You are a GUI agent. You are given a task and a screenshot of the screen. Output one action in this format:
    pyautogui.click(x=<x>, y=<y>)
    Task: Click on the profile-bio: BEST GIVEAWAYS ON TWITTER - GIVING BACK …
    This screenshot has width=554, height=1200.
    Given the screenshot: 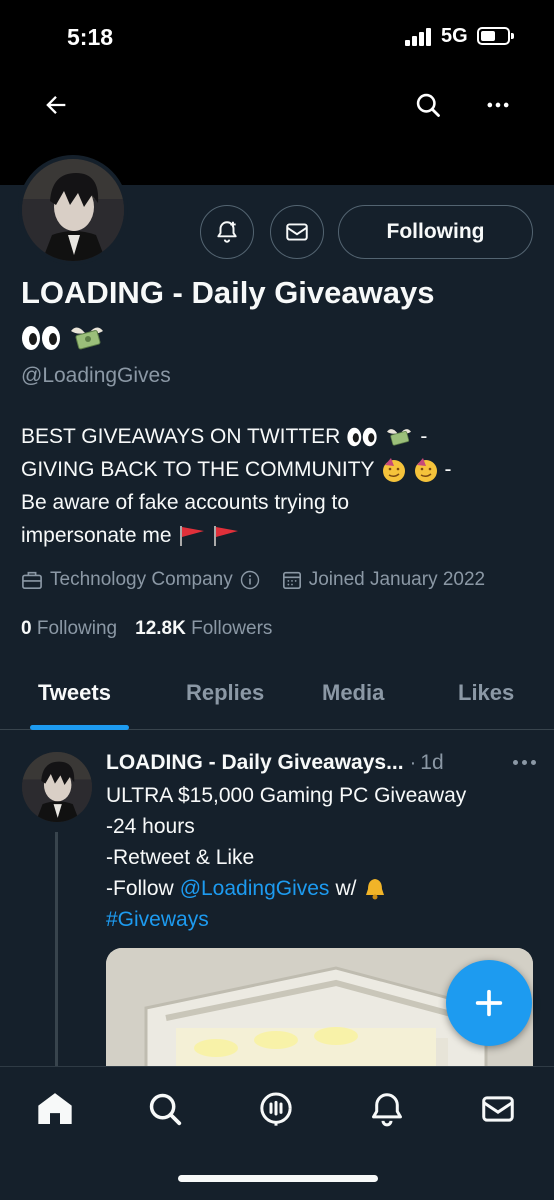 What is the action you would take?
    pyautogui.click(x=278, y=486)
    